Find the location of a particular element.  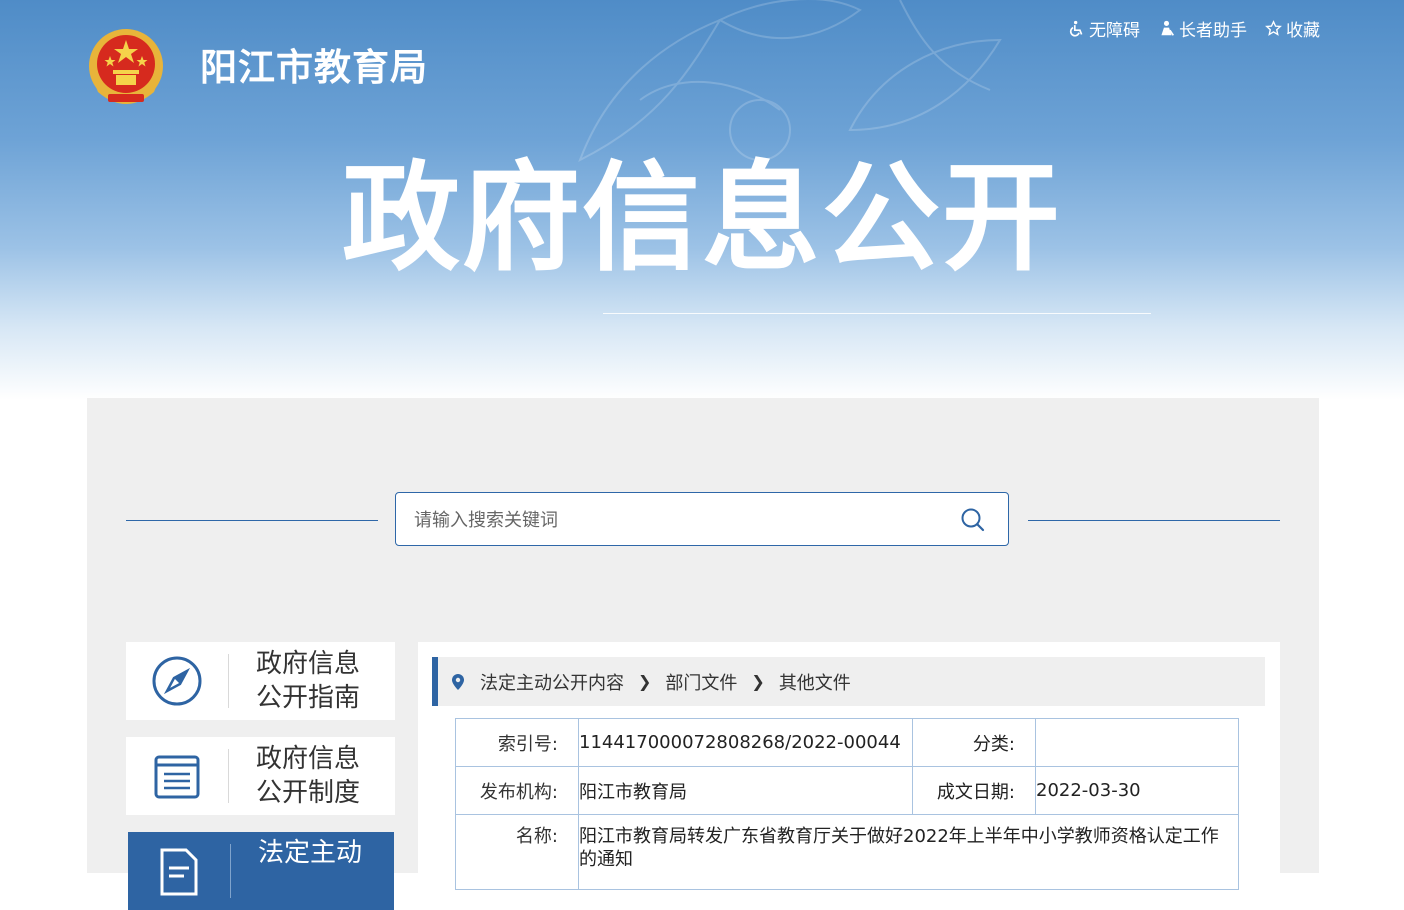

search-box is located at coordinates (702, 519).